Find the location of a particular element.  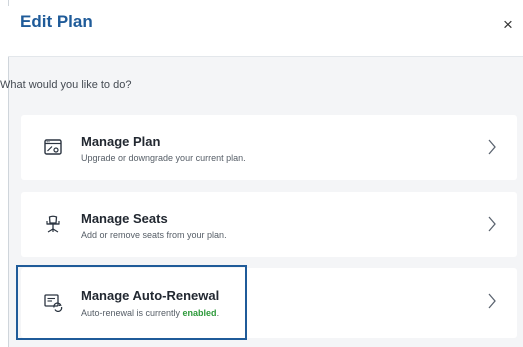

manage-auto-renewal-title: Manage Auto-Renewal is located at coordinates (150, 295).